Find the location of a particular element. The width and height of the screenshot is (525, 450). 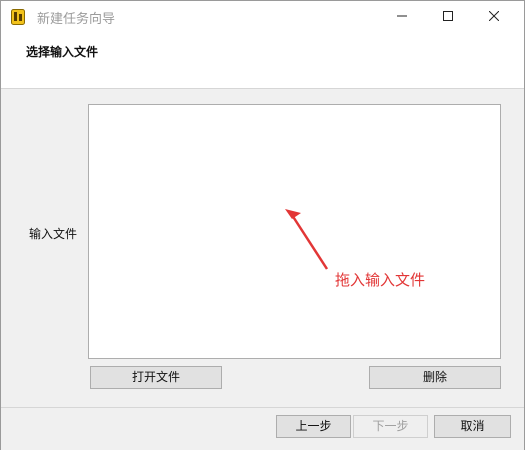

hint-arrow-icon is located at coordinates (307, 239).